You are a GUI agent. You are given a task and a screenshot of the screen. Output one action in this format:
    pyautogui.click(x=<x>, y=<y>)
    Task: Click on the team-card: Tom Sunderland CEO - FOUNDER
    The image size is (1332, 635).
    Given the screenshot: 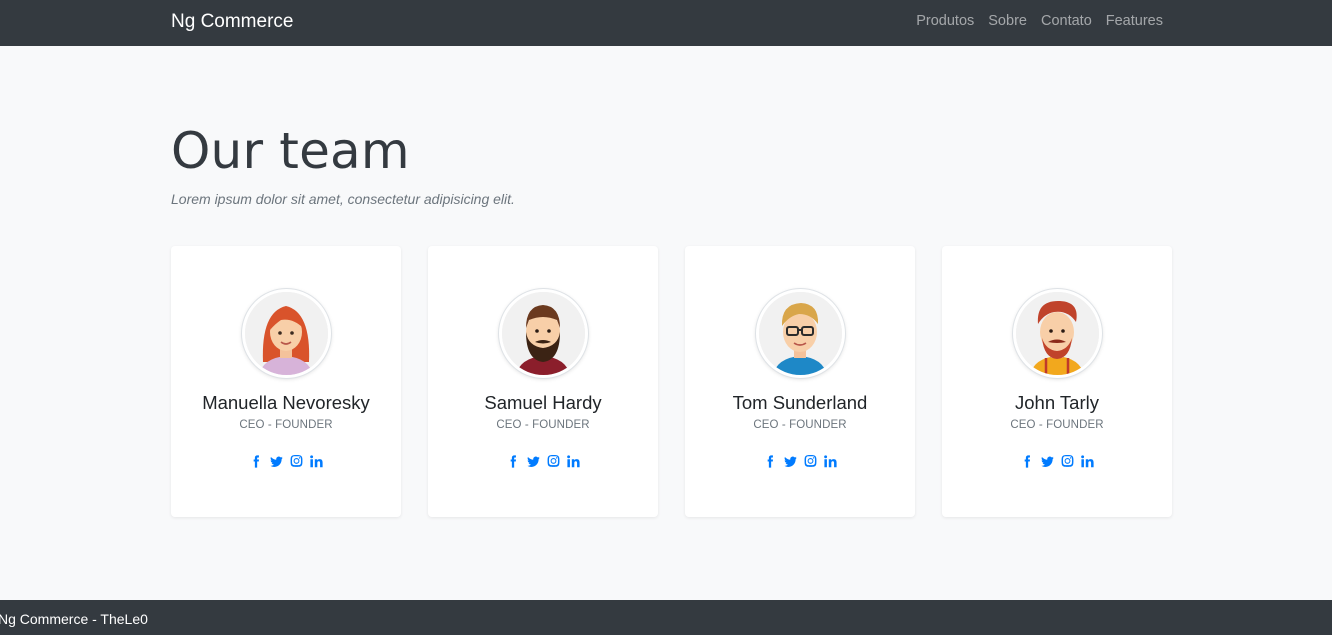 What is the action you would take?
    pyautogui.click(x=800, y=381)
    